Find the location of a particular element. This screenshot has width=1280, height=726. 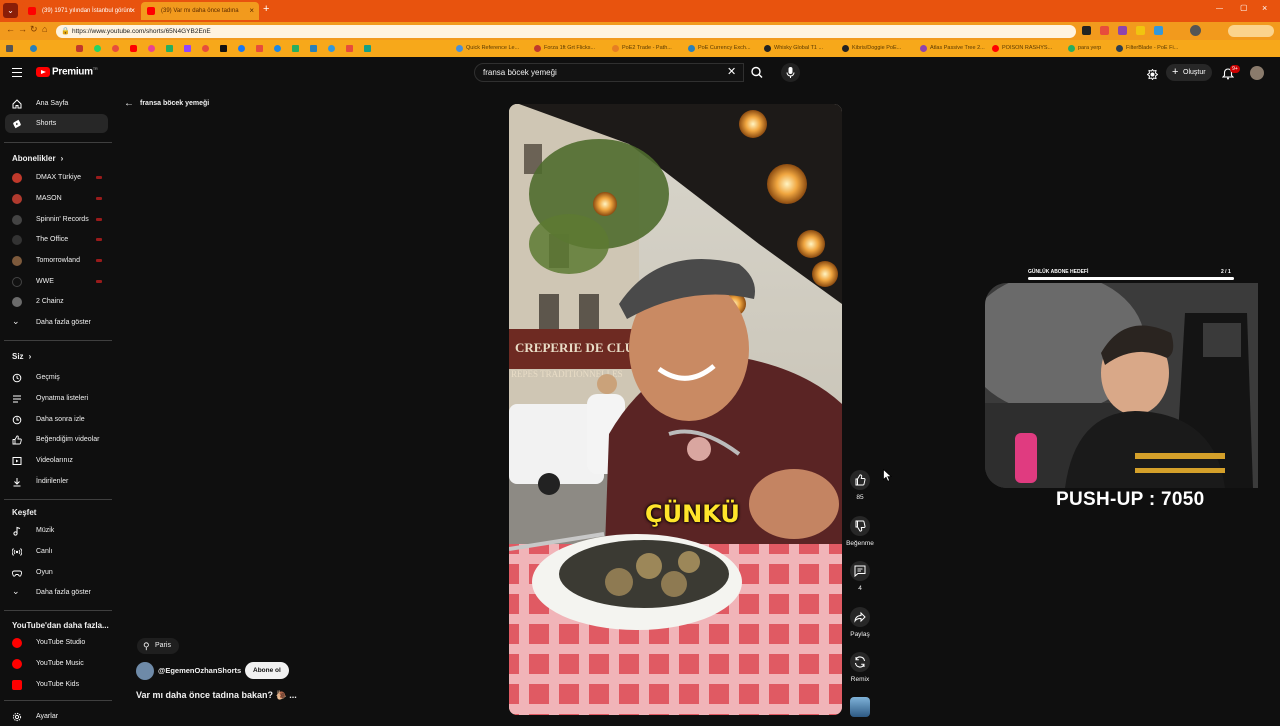

profile-icon is located at coordinates (1195, 30).